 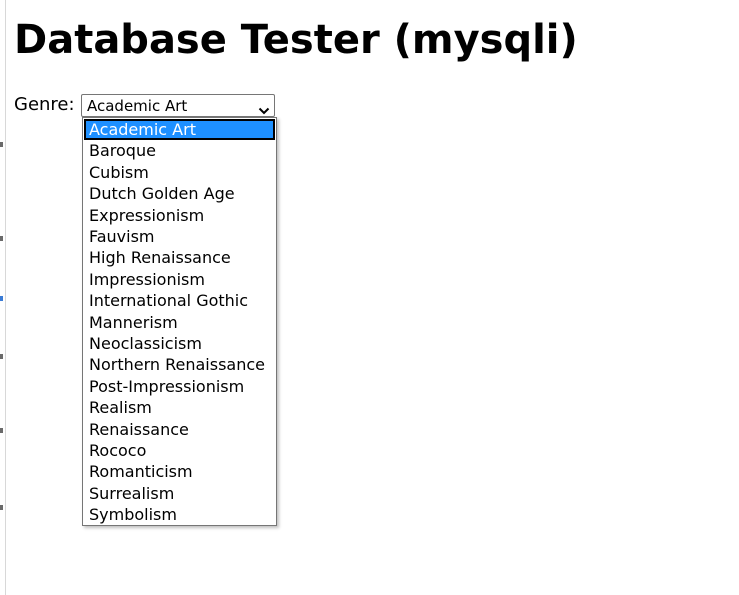 What do you see at coordinates (179, 407) in the screenshot?
I see `genre-option: Realism` at bounding box center [179, 407].